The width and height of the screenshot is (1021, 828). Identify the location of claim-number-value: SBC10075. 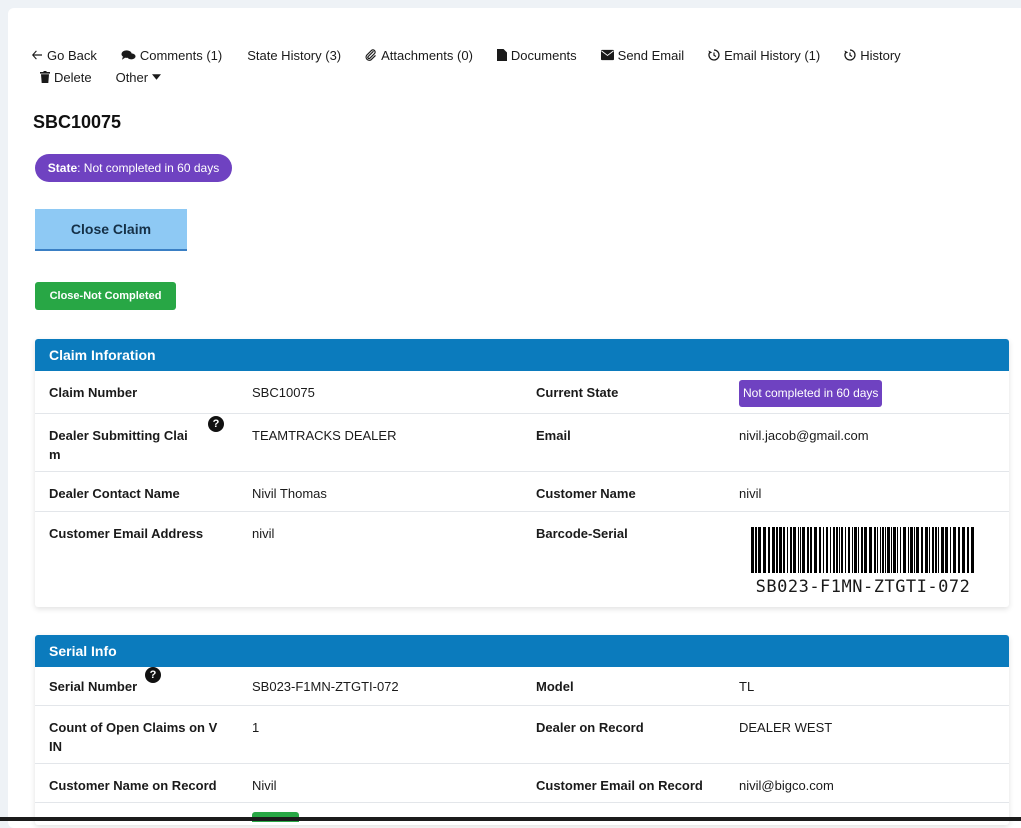
(283, 392).